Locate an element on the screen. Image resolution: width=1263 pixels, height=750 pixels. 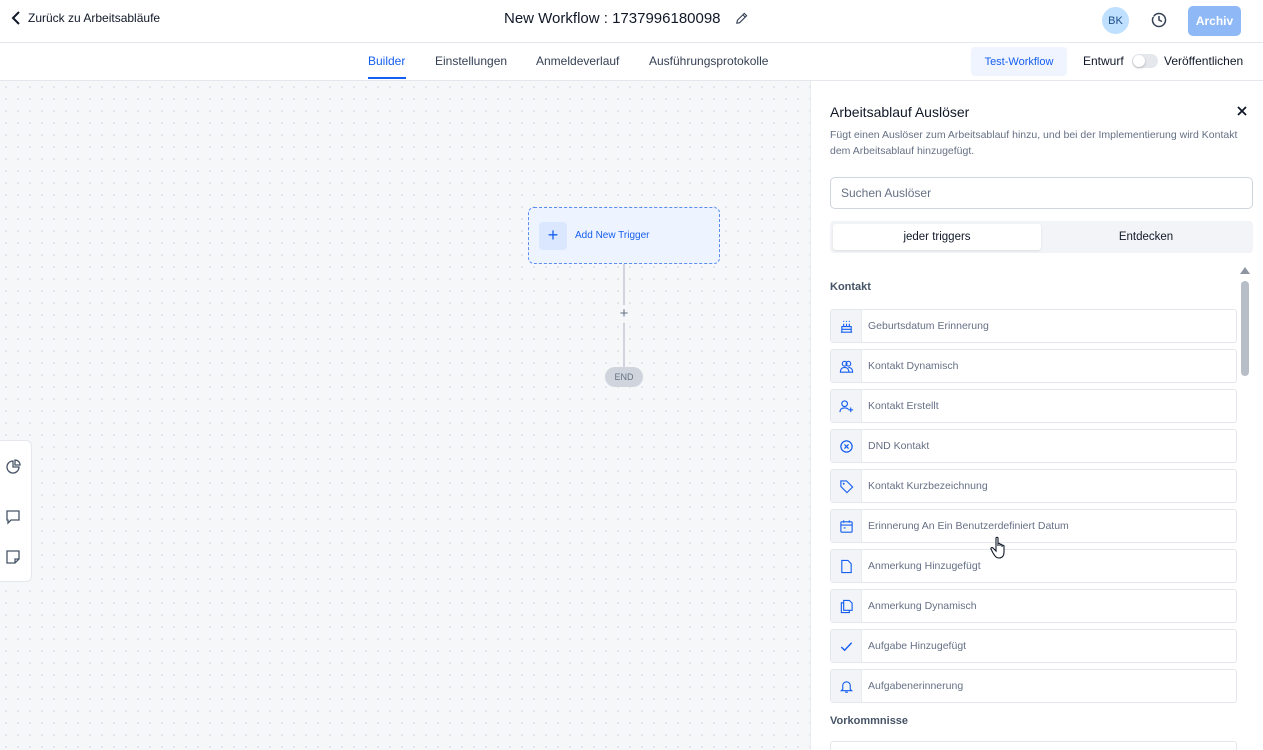
workflow-title: New Workflow : 1737996180098 is located at coordinates (626, 18).